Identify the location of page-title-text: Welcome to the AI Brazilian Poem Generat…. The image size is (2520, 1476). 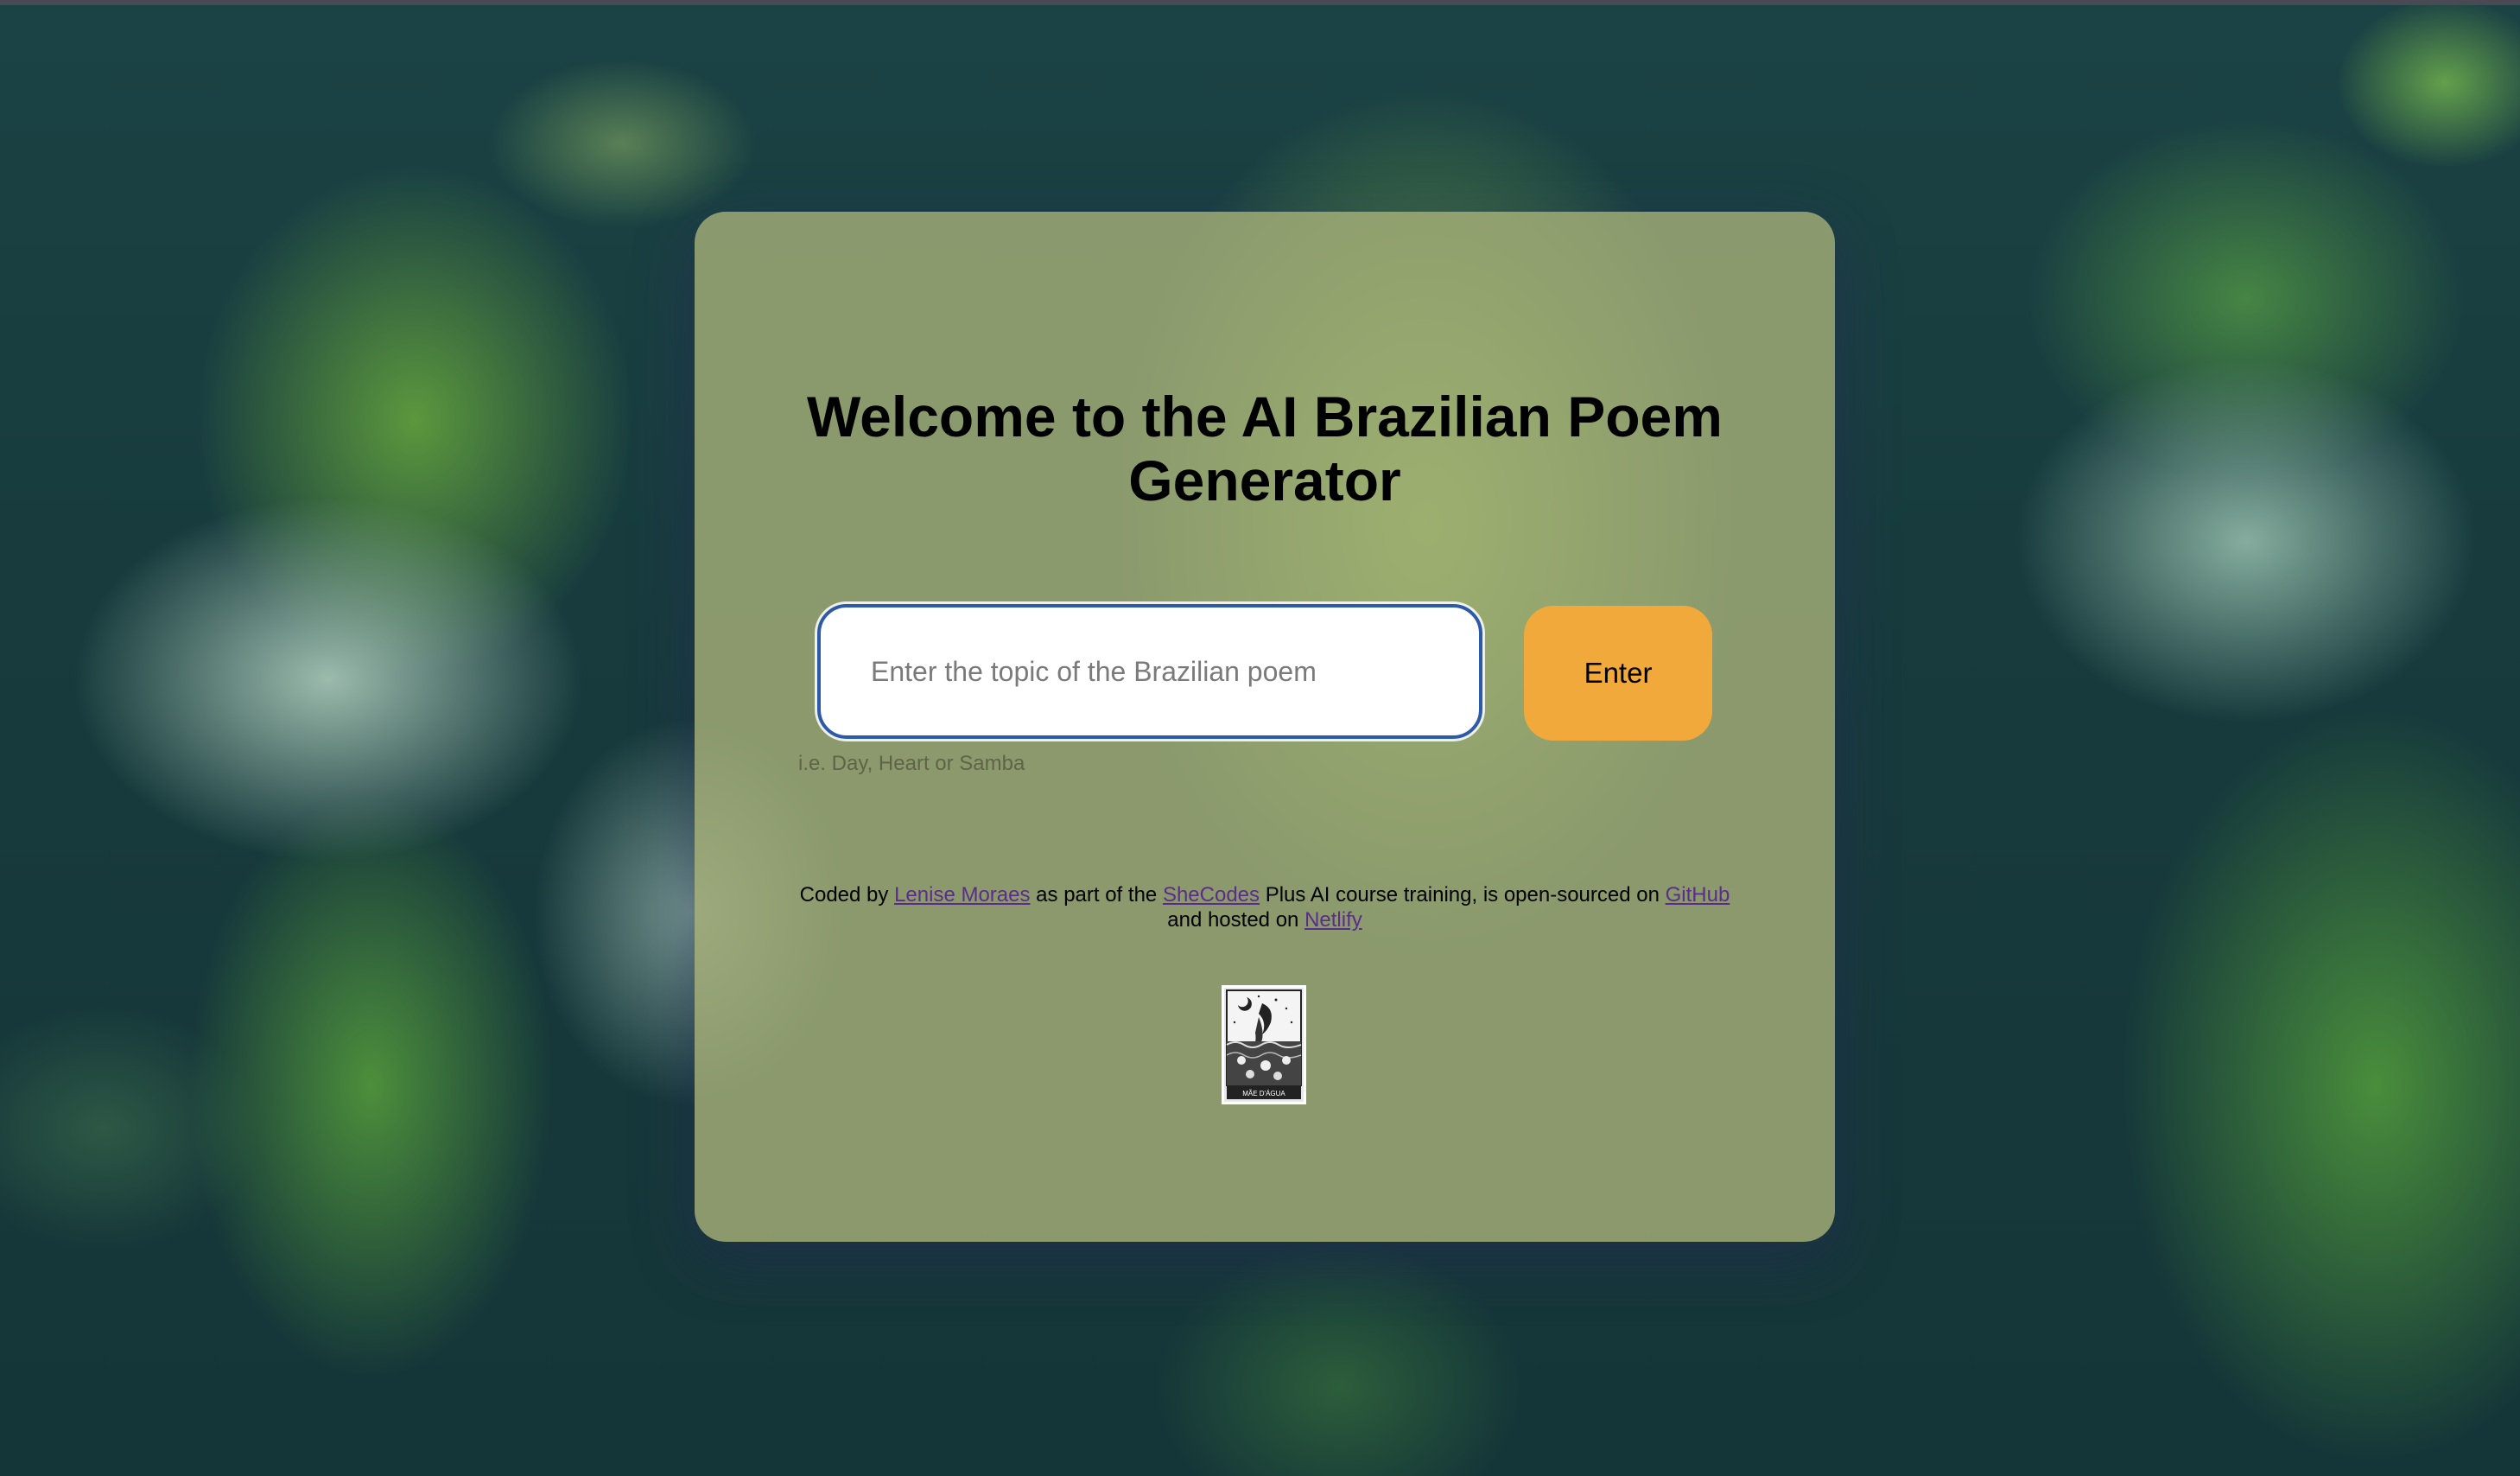
(1265, 448).